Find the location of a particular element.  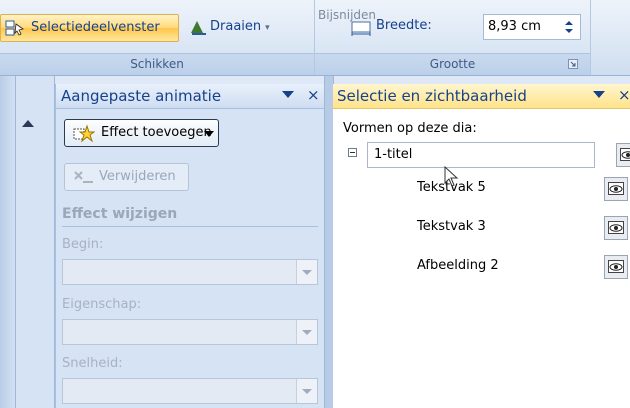

property-select is located at coordinates (190, 332).